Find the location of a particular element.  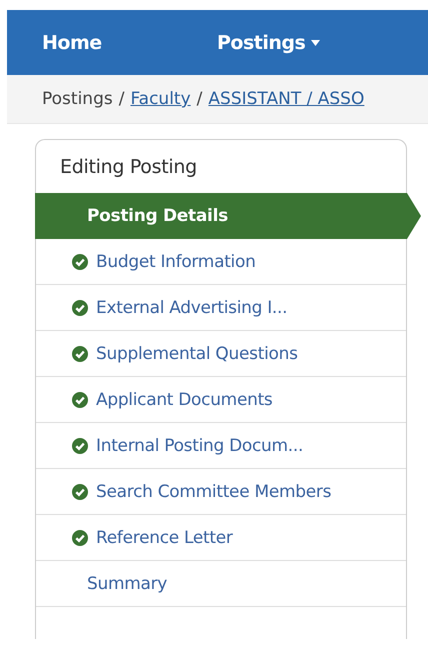

step-item: Supplemental Questions is located at coordinates (221, 354).